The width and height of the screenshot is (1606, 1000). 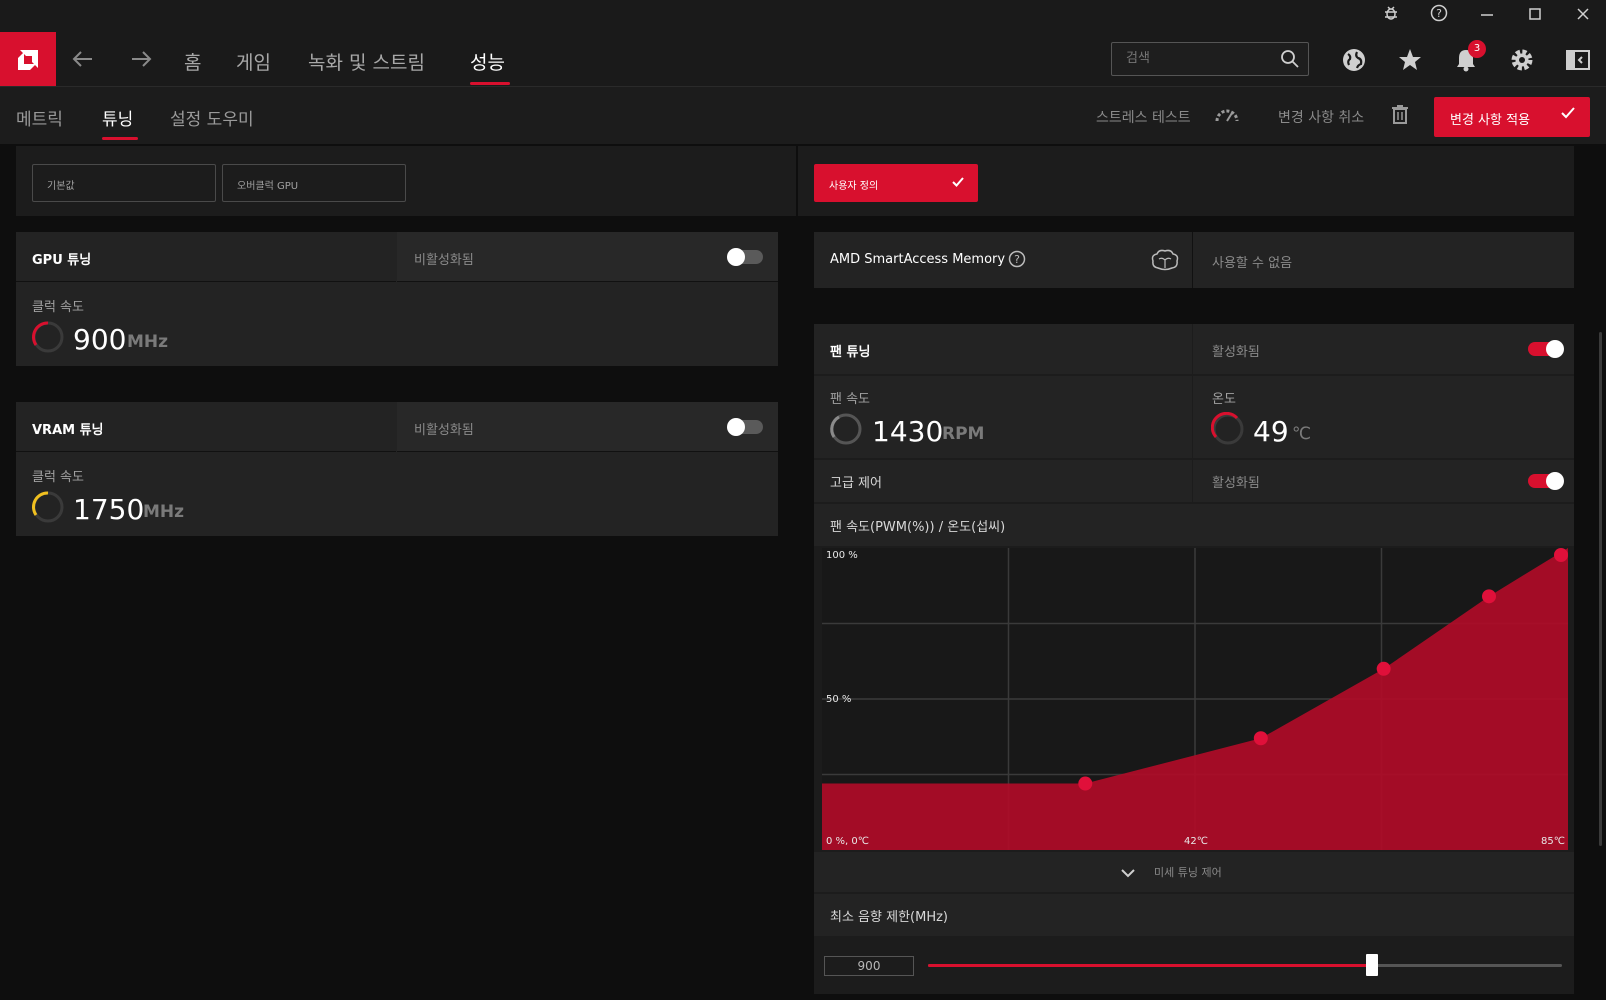 What do you see at coordinates (58, 307) in the screenshot?
I see `gpu-clock-label: 클럭 속도` at bounding box center [58, 307].